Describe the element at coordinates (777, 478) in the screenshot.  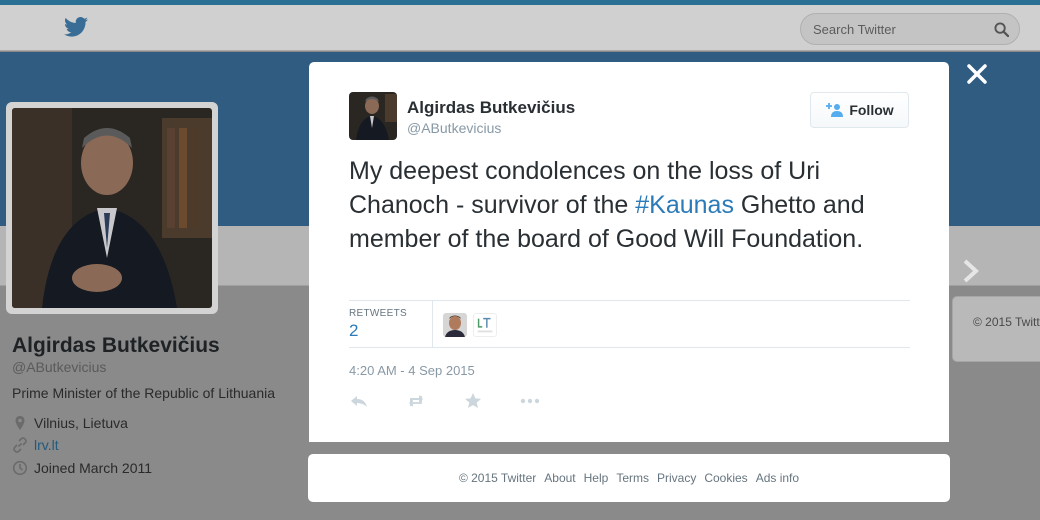
I see `footer-link-ads-info: Ads info` at that location.